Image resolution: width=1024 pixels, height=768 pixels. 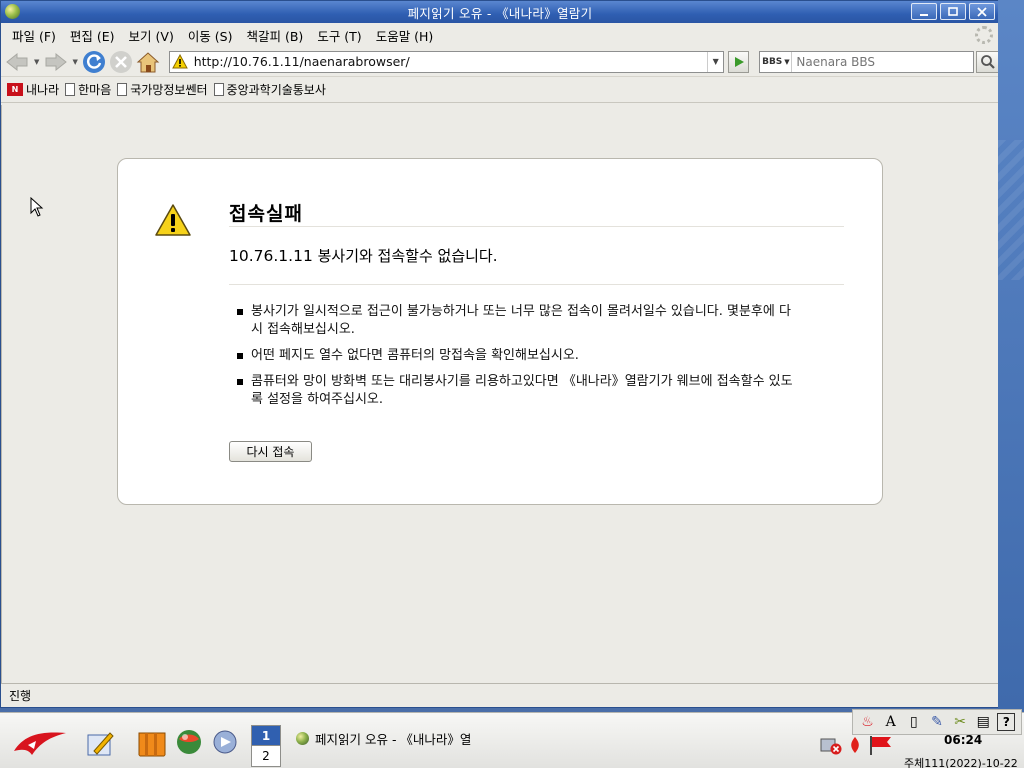 I want to click on title-bar: 페지읽기 오유 - 《내나라》열람기, so click(x=500, y=12).